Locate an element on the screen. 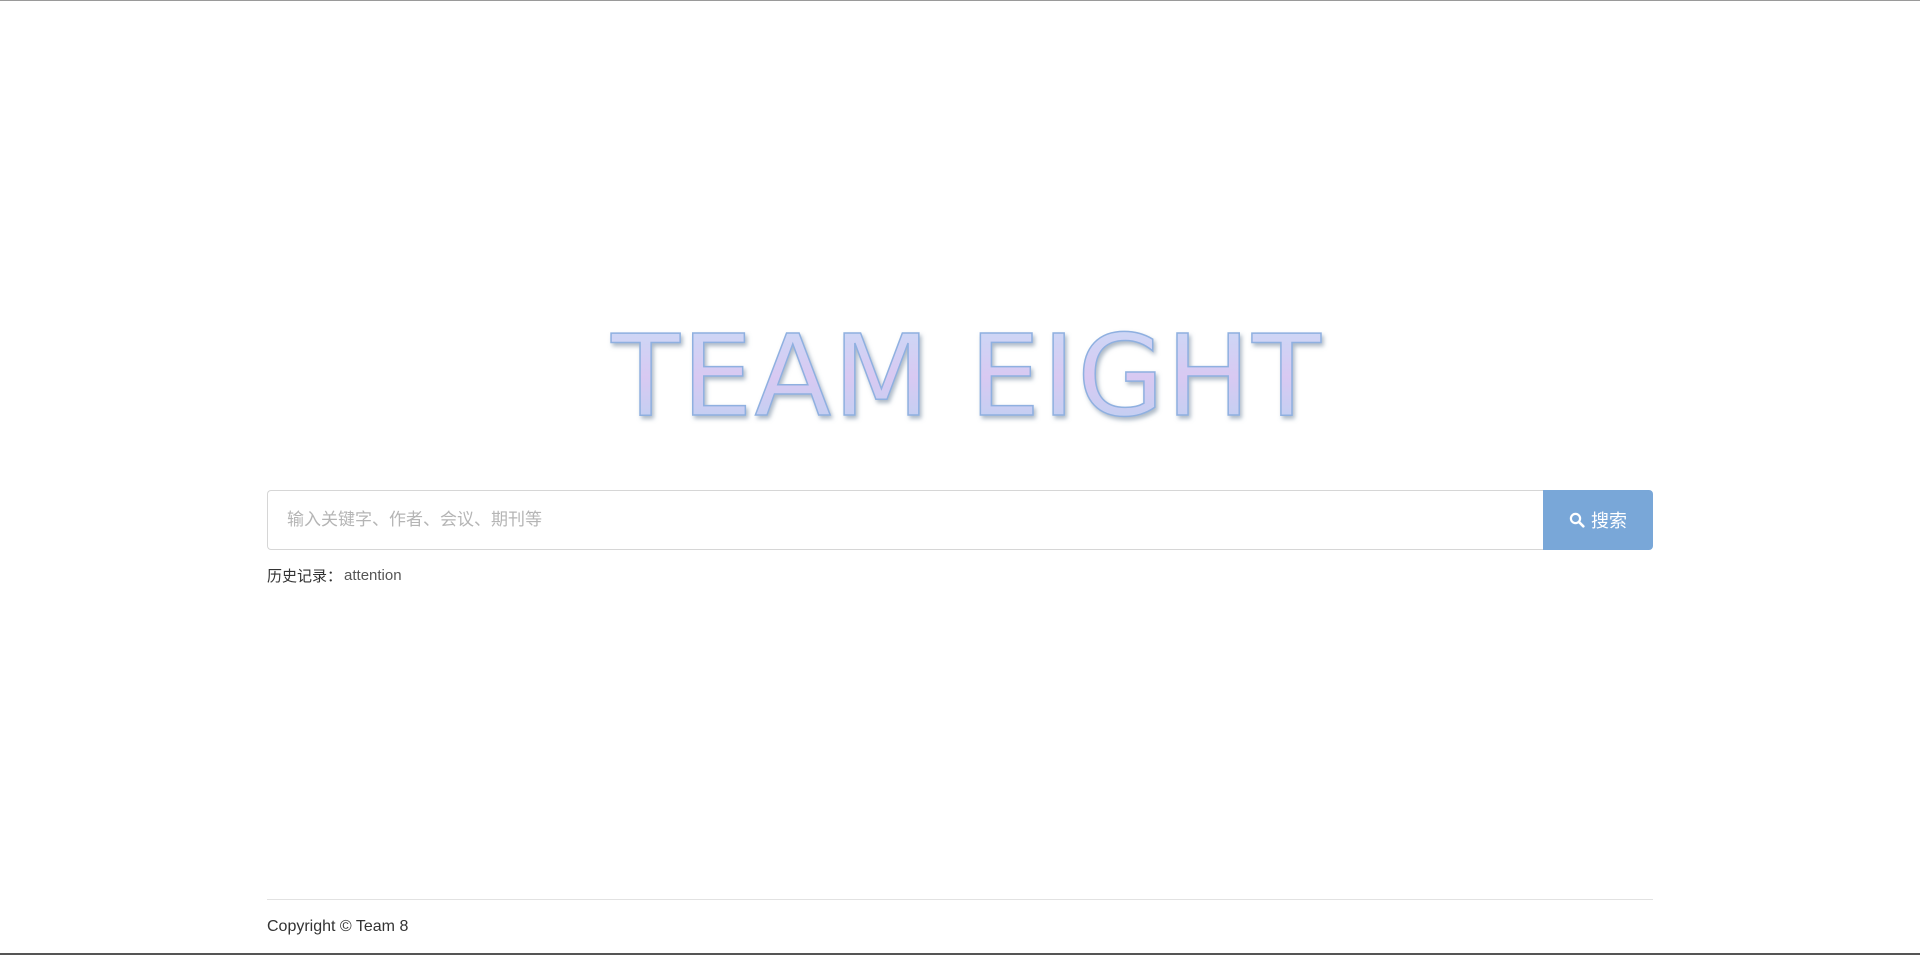  history-label: 历史记录： is located at coordinates (305, 575).